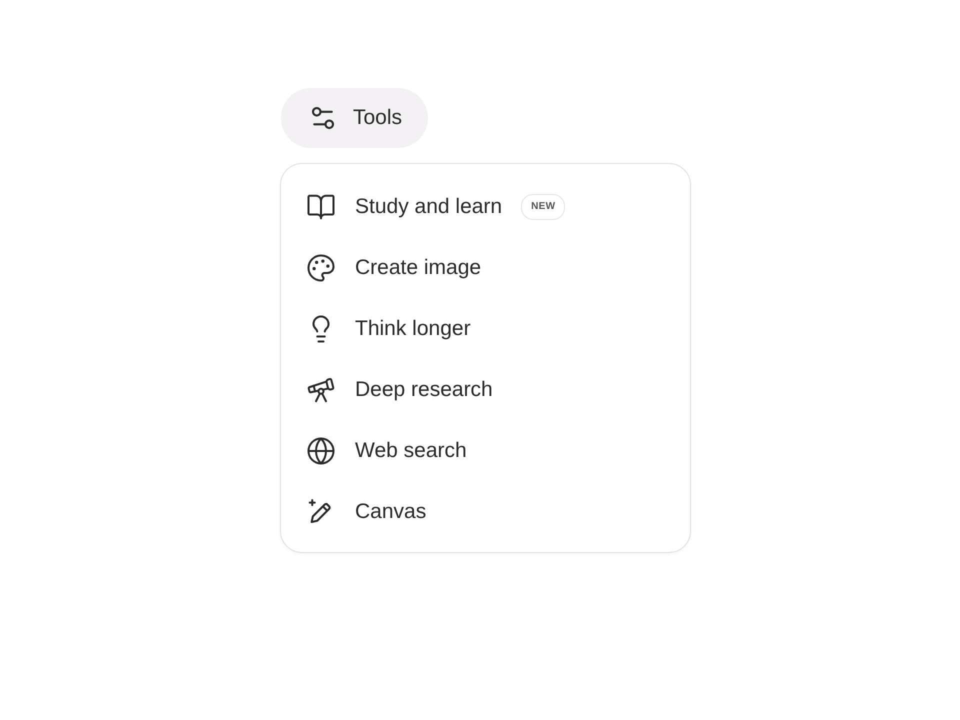 The height and width of the screenshot is (720, 960). Describe the element at coordinates (321, 451) in the screenshot. I see `globe-icon` at that location.